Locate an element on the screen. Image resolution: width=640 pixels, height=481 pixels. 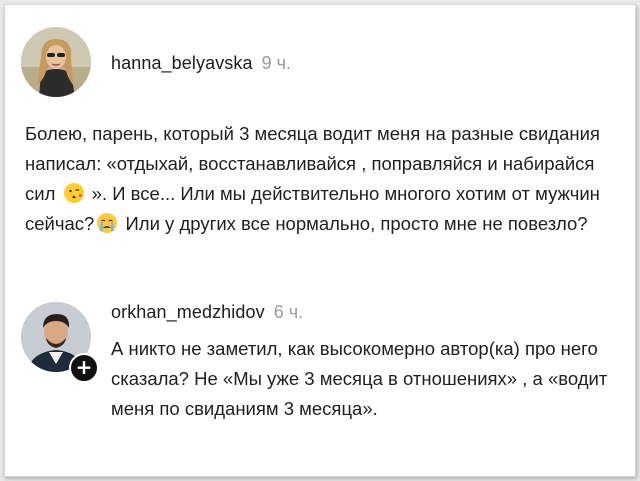
comment-header: orkhan_medzhidov 6 ч. is located at coordinates (207, 312).